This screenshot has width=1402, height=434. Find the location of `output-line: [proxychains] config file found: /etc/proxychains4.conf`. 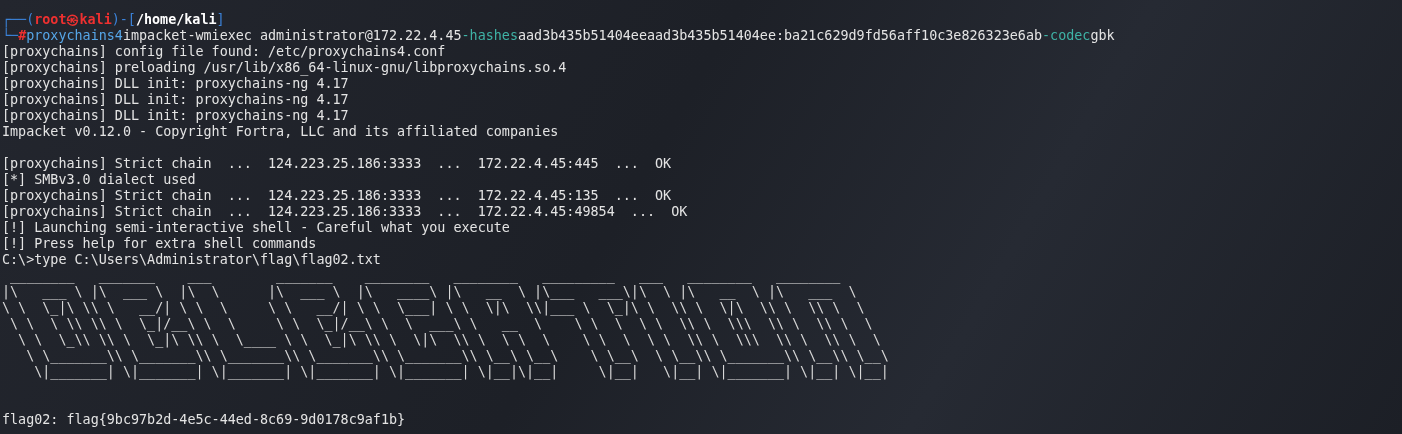

output-line: [proxychains] config file found: /etc/proxychains4.conf is located at coordinates (224, 52).